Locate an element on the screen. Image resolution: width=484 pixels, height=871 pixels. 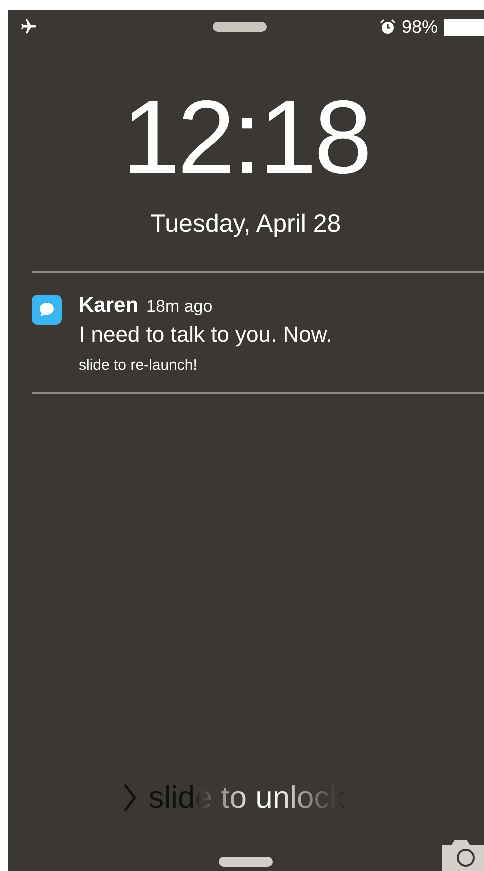
chevron-right-icon is located at coordinates (129, 797).